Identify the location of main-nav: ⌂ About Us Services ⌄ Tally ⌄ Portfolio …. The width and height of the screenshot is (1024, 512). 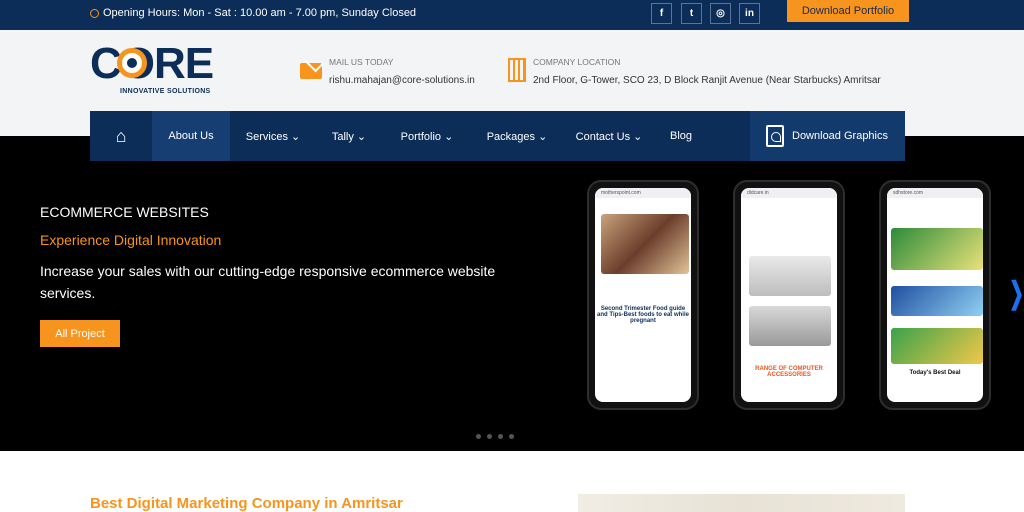
(497, 136).